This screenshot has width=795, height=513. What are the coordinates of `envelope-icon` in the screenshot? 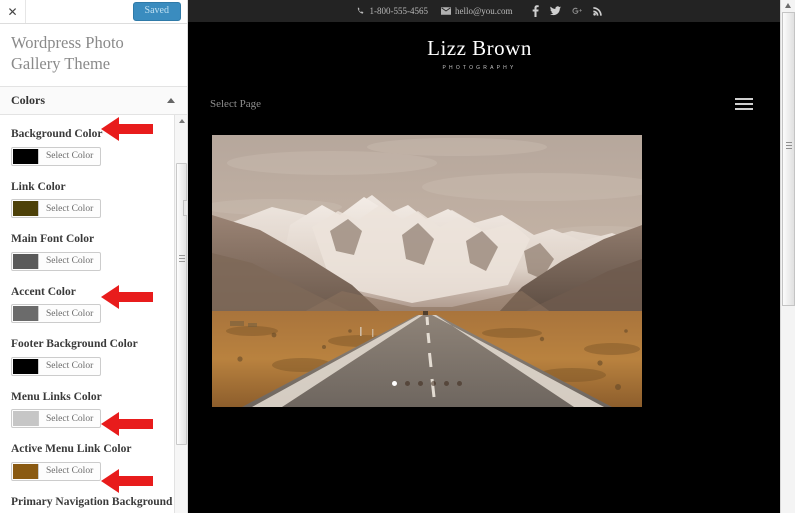 It's located at (445, 11).